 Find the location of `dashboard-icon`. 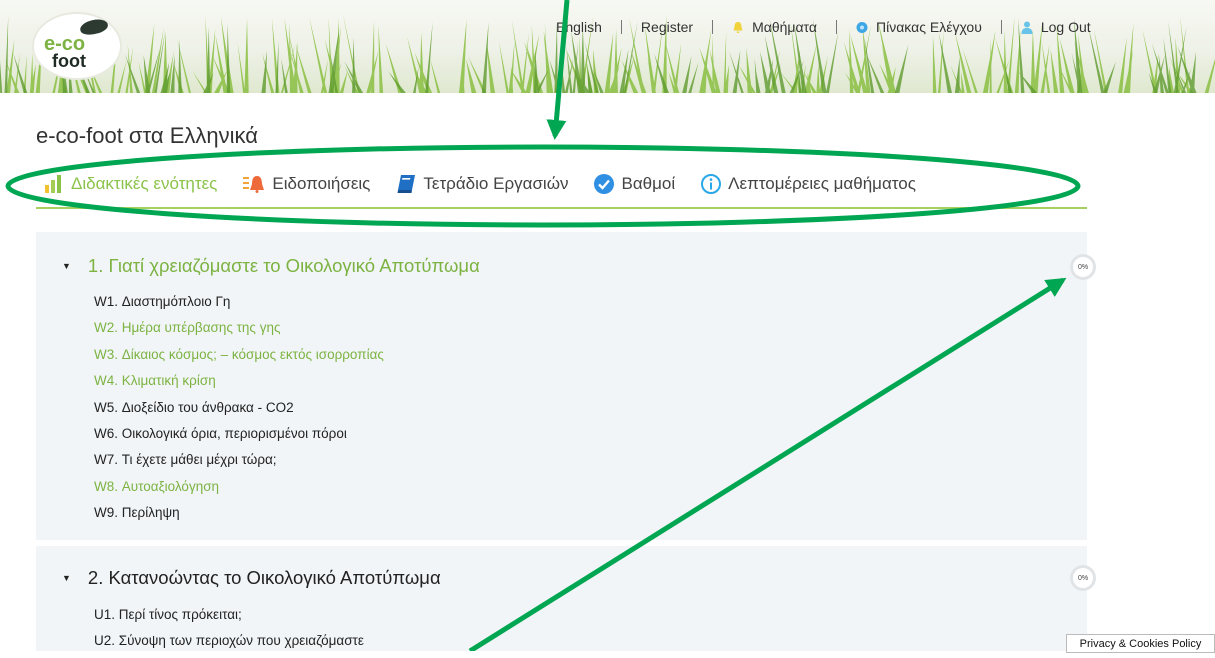

dashboard-icon is located at coordinates (862, 27).